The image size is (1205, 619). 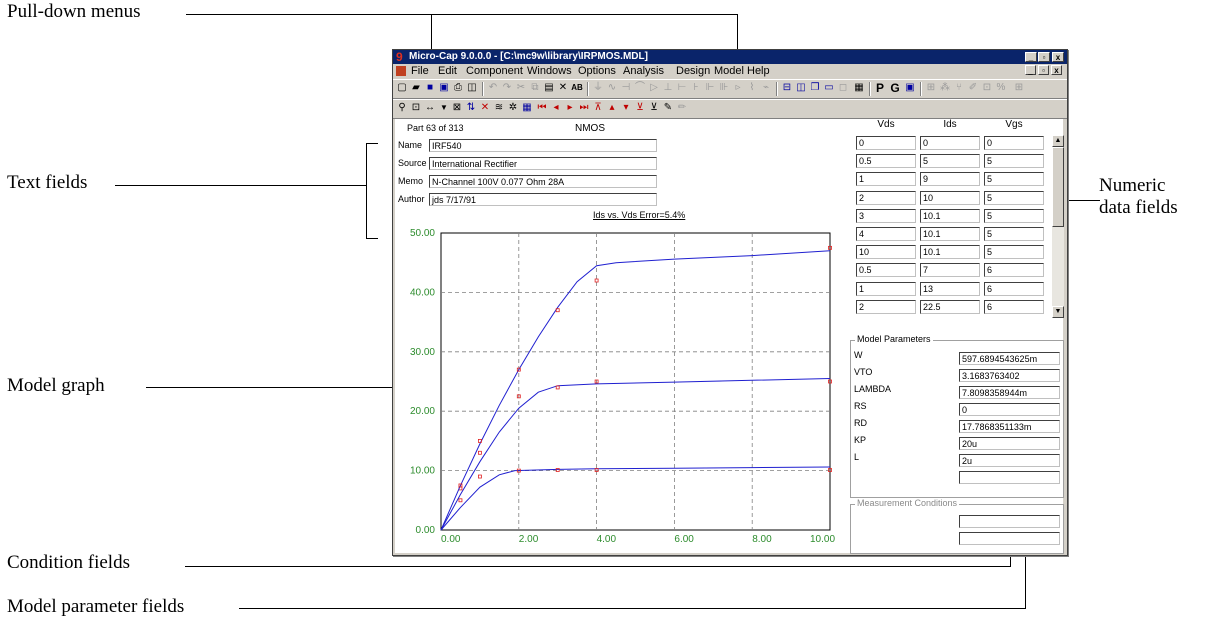 I want to click on panel-icon: ▣, so click(x=910, y=88).